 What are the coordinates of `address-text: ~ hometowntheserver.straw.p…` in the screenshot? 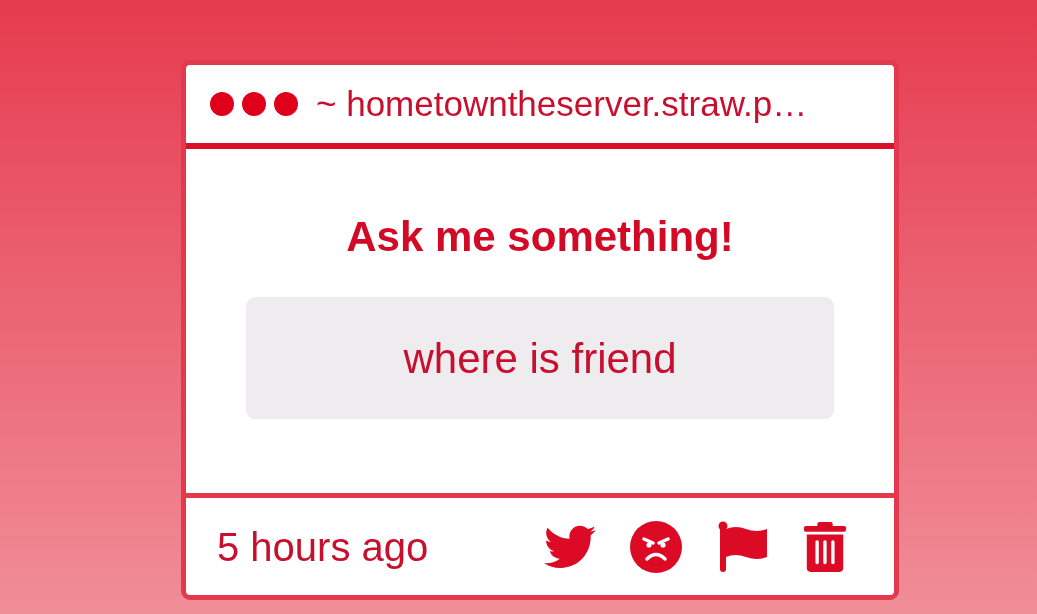 It's located at (562, 104).